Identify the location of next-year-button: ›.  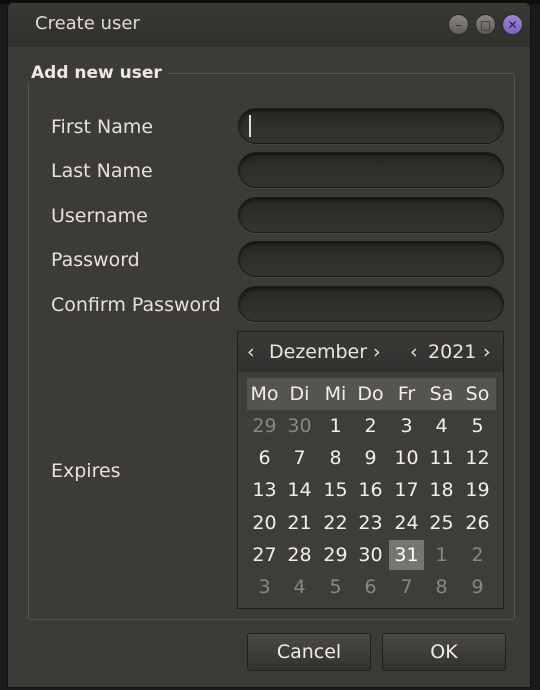
(487, 352).